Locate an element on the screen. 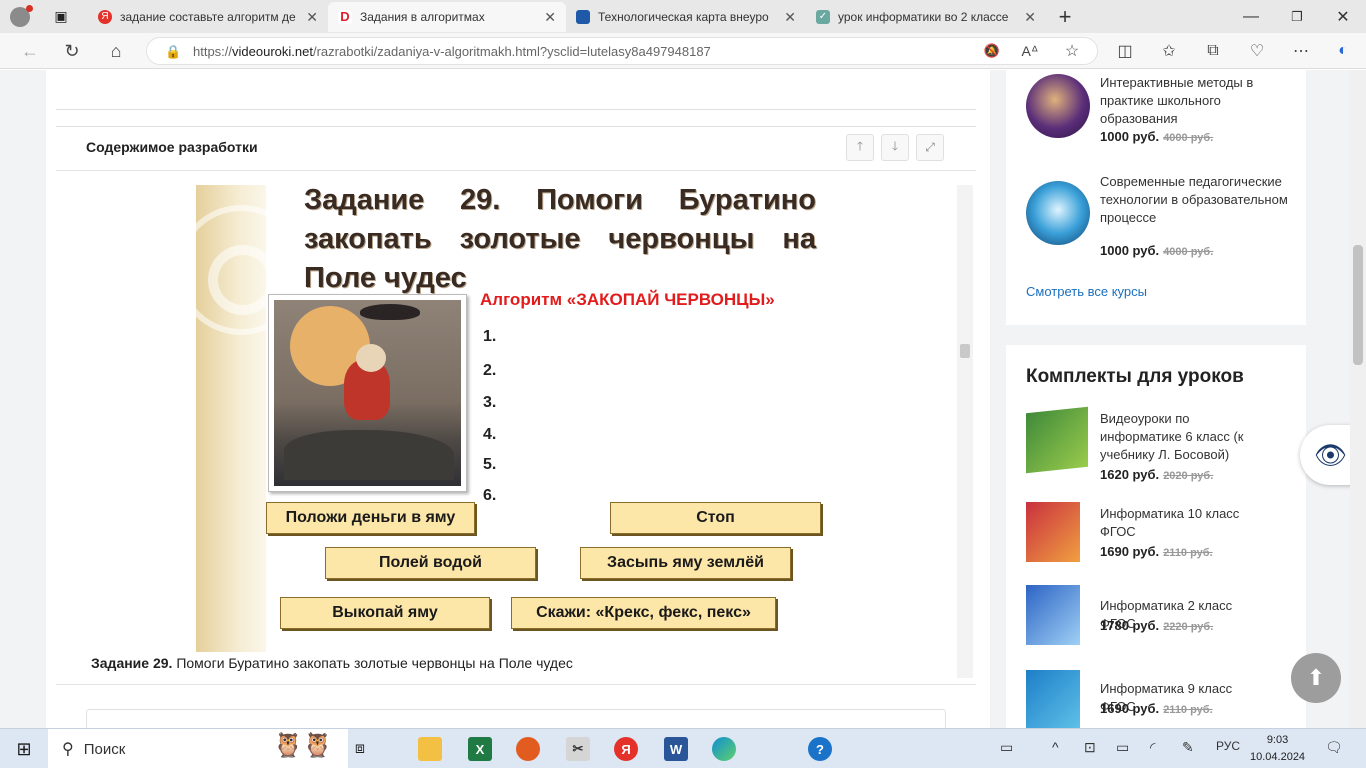 The image size is (1366, 769). split-screen-icon: ◫ is located at coordinates (1125, 51).